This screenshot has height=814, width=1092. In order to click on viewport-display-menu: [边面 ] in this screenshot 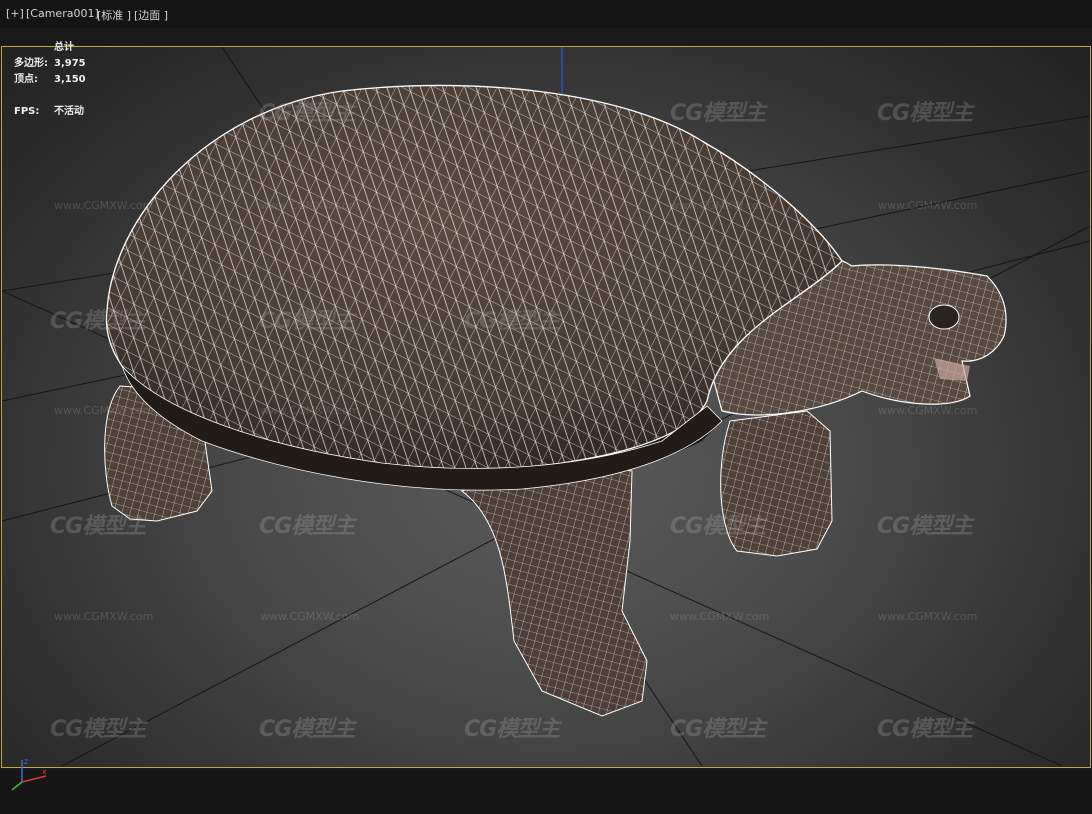, I will do `click(151, 15)`.